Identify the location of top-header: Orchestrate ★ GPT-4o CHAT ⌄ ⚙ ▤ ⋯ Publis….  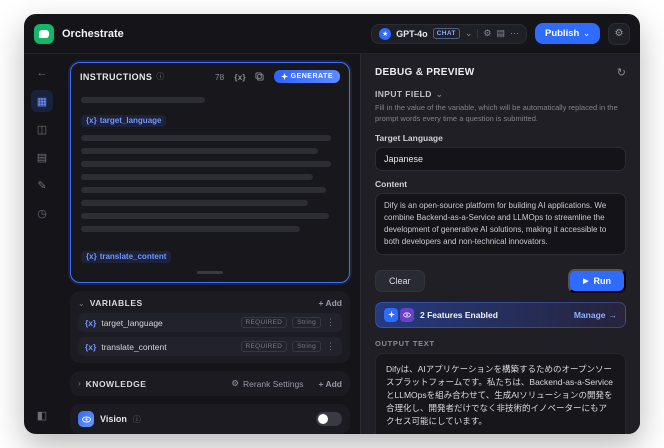
(332, 34).